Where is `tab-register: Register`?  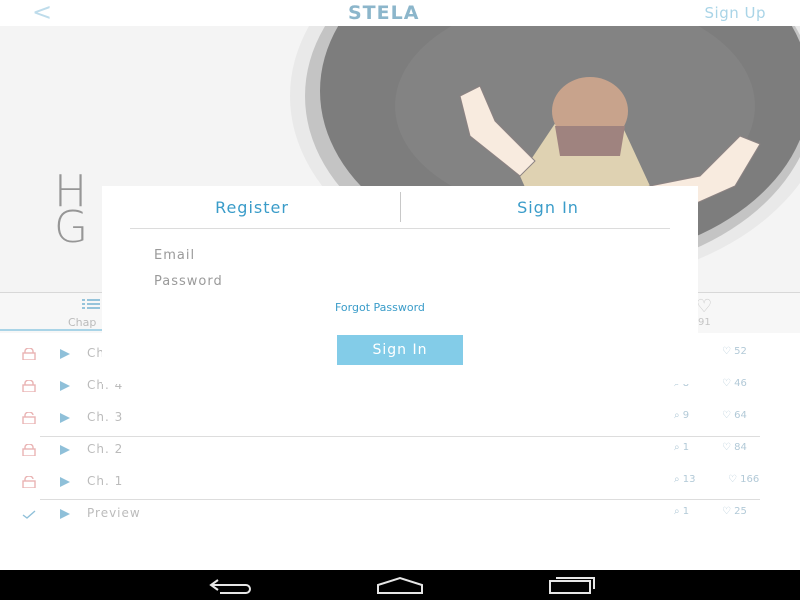
tab-register: Register is located at coordinates (252, 207).